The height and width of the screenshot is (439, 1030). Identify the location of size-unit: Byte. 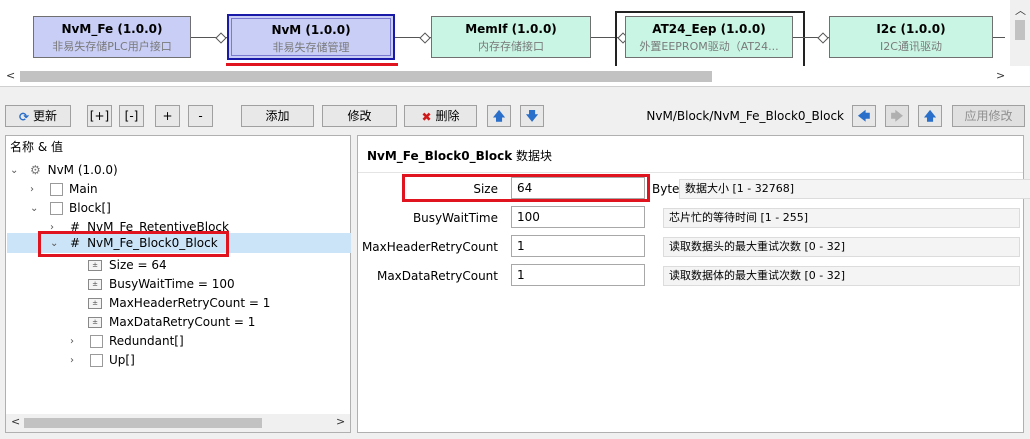
(666, 189).